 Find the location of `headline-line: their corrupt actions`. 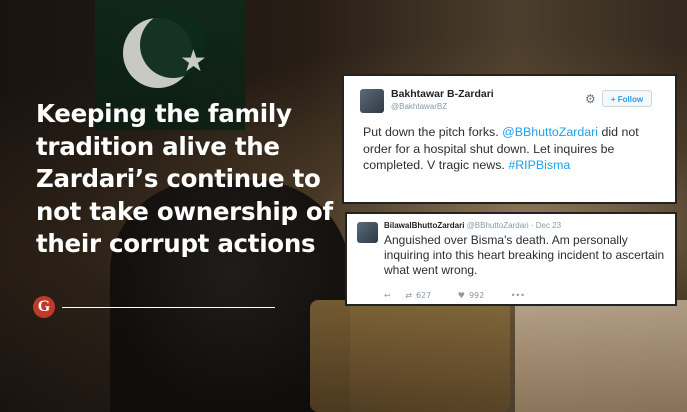

headline-line: their corrupt actions is located at coordinates (176, 243).